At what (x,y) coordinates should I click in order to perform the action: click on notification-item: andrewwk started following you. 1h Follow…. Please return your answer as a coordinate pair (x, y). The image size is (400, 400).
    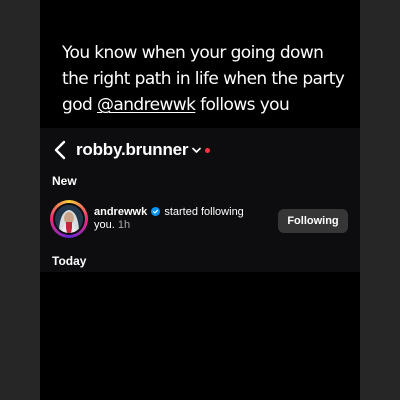
    Looking at the image, I should click on (200, 222).